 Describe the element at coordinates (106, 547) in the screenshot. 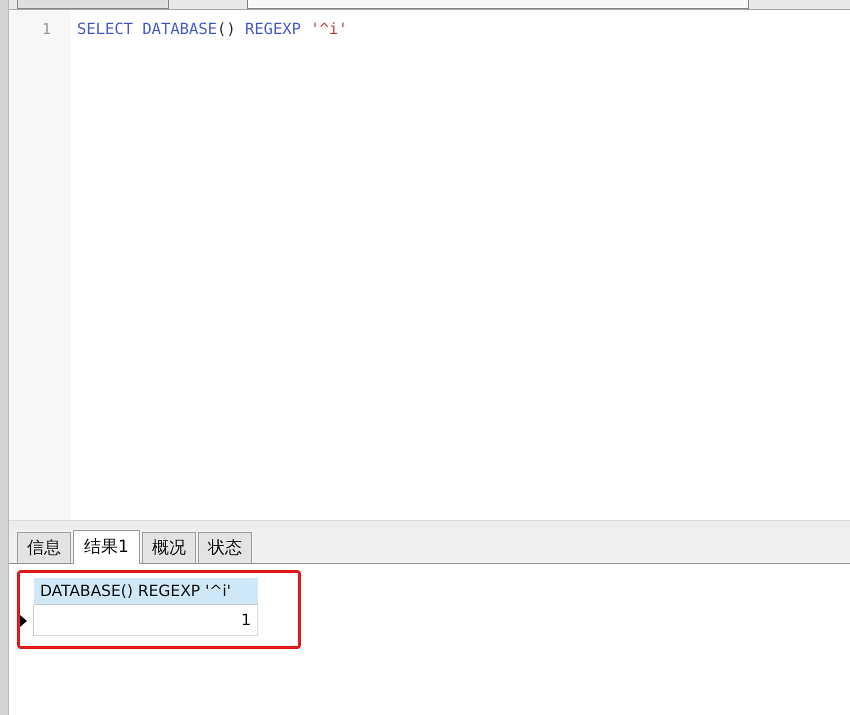

I see `result-tab: 结果1` at that location.